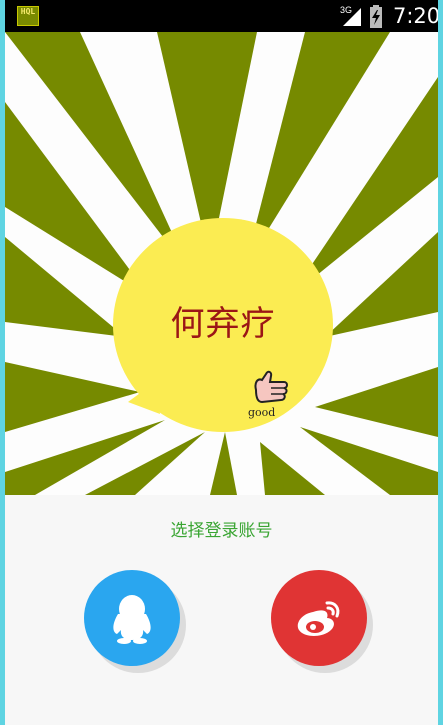 This screenshot has height=725, width=443. What do you see at coordinates (221, 16) in the screenshot?
I see `status-bar: HQL 3G 7:20` at bounding box center [221, 16].